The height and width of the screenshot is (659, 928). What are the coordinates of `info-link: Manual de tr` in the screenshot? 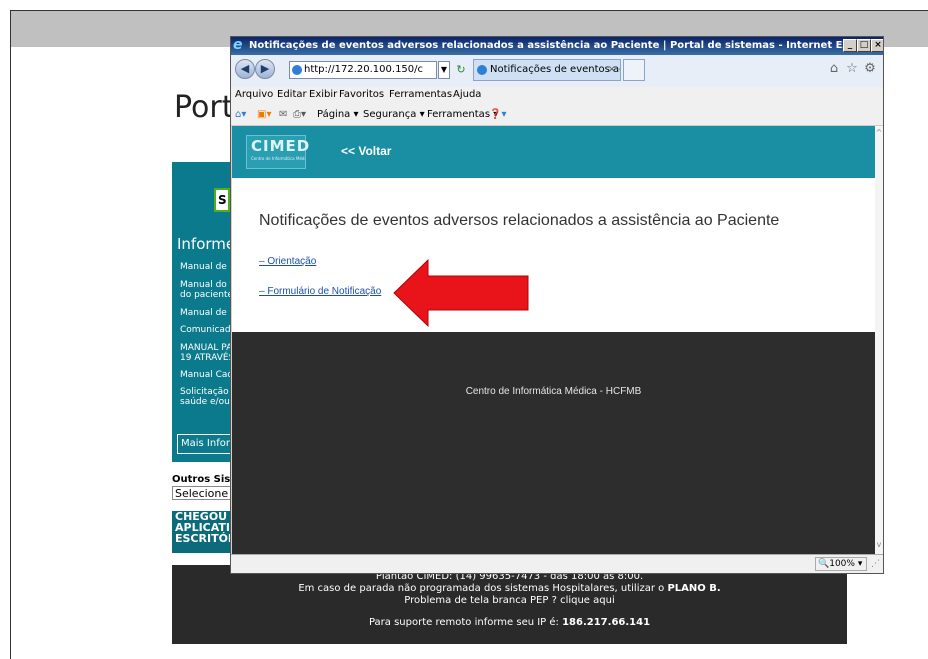 It's located at (206, 313).